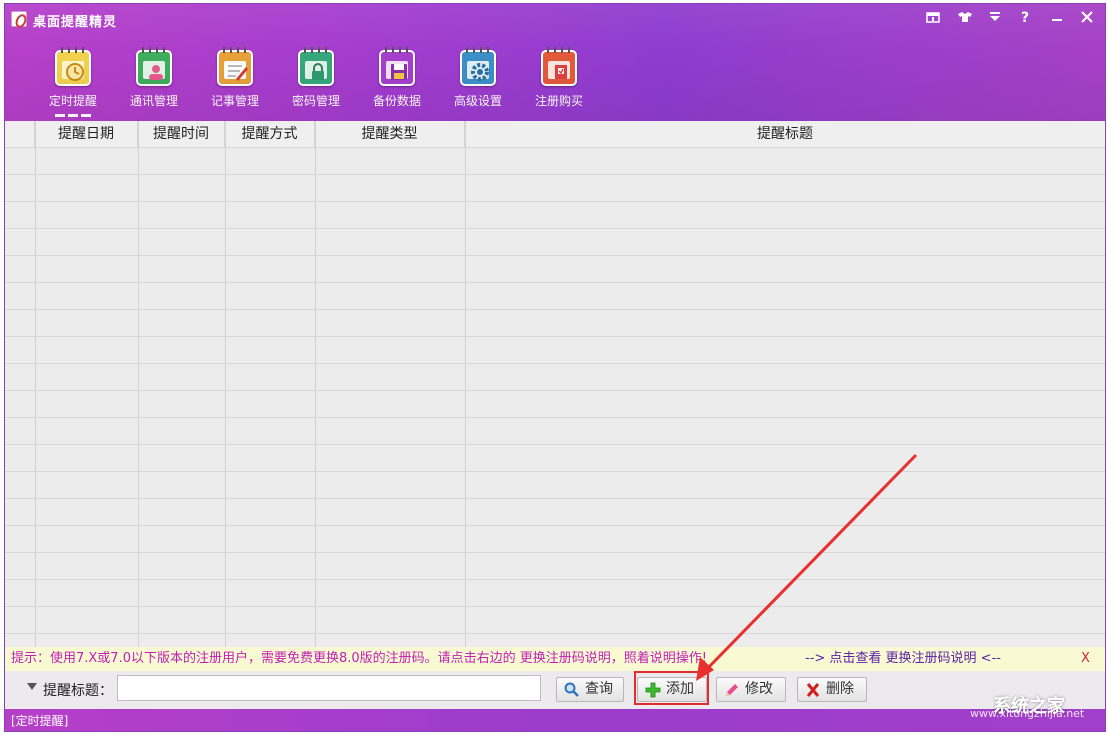  What do you see at coordinates (477, 101) in the screenshot?
I see `toolbar-label: 高级设置` at bounding box center [477, 101].